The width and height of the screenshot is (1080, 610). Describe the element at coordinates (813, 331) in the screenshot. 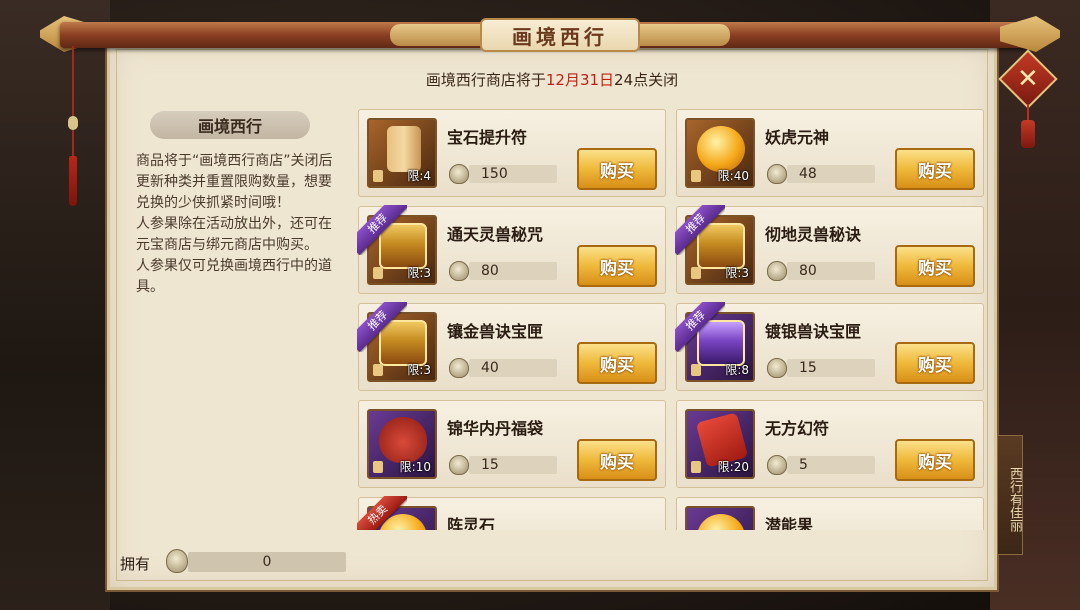

I see `item-name: 镀银兽诀宝匣` at that location.